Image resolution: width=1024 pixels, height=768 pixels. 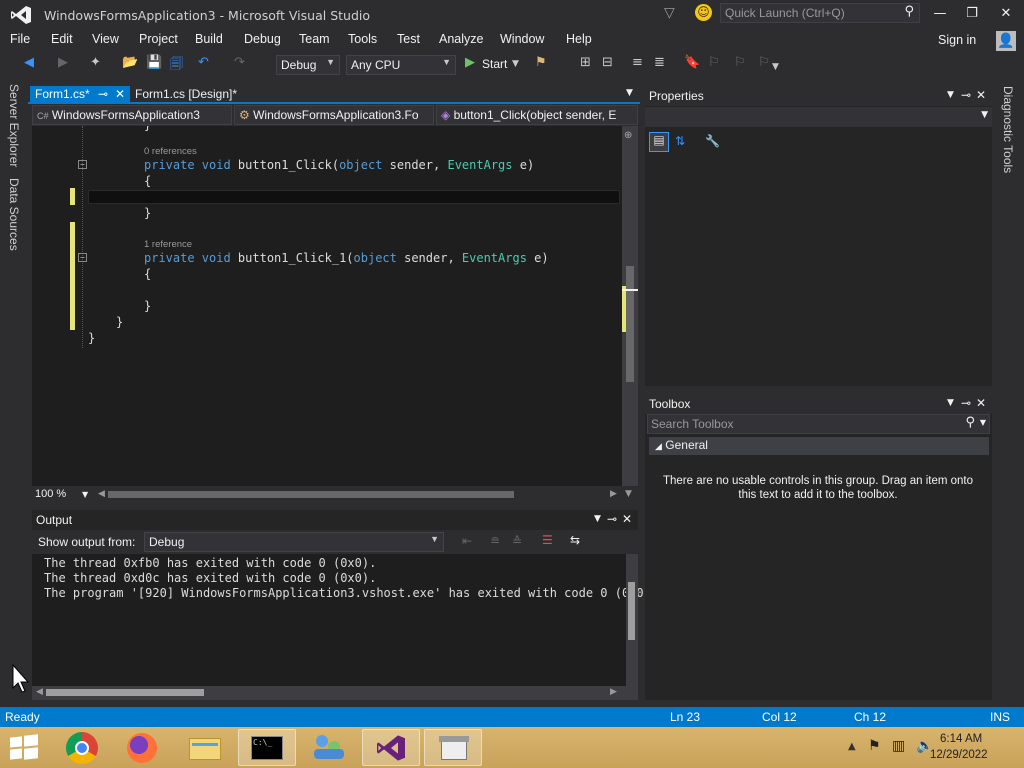 I want to click on start-button: Start, so click(x=494, y=64).